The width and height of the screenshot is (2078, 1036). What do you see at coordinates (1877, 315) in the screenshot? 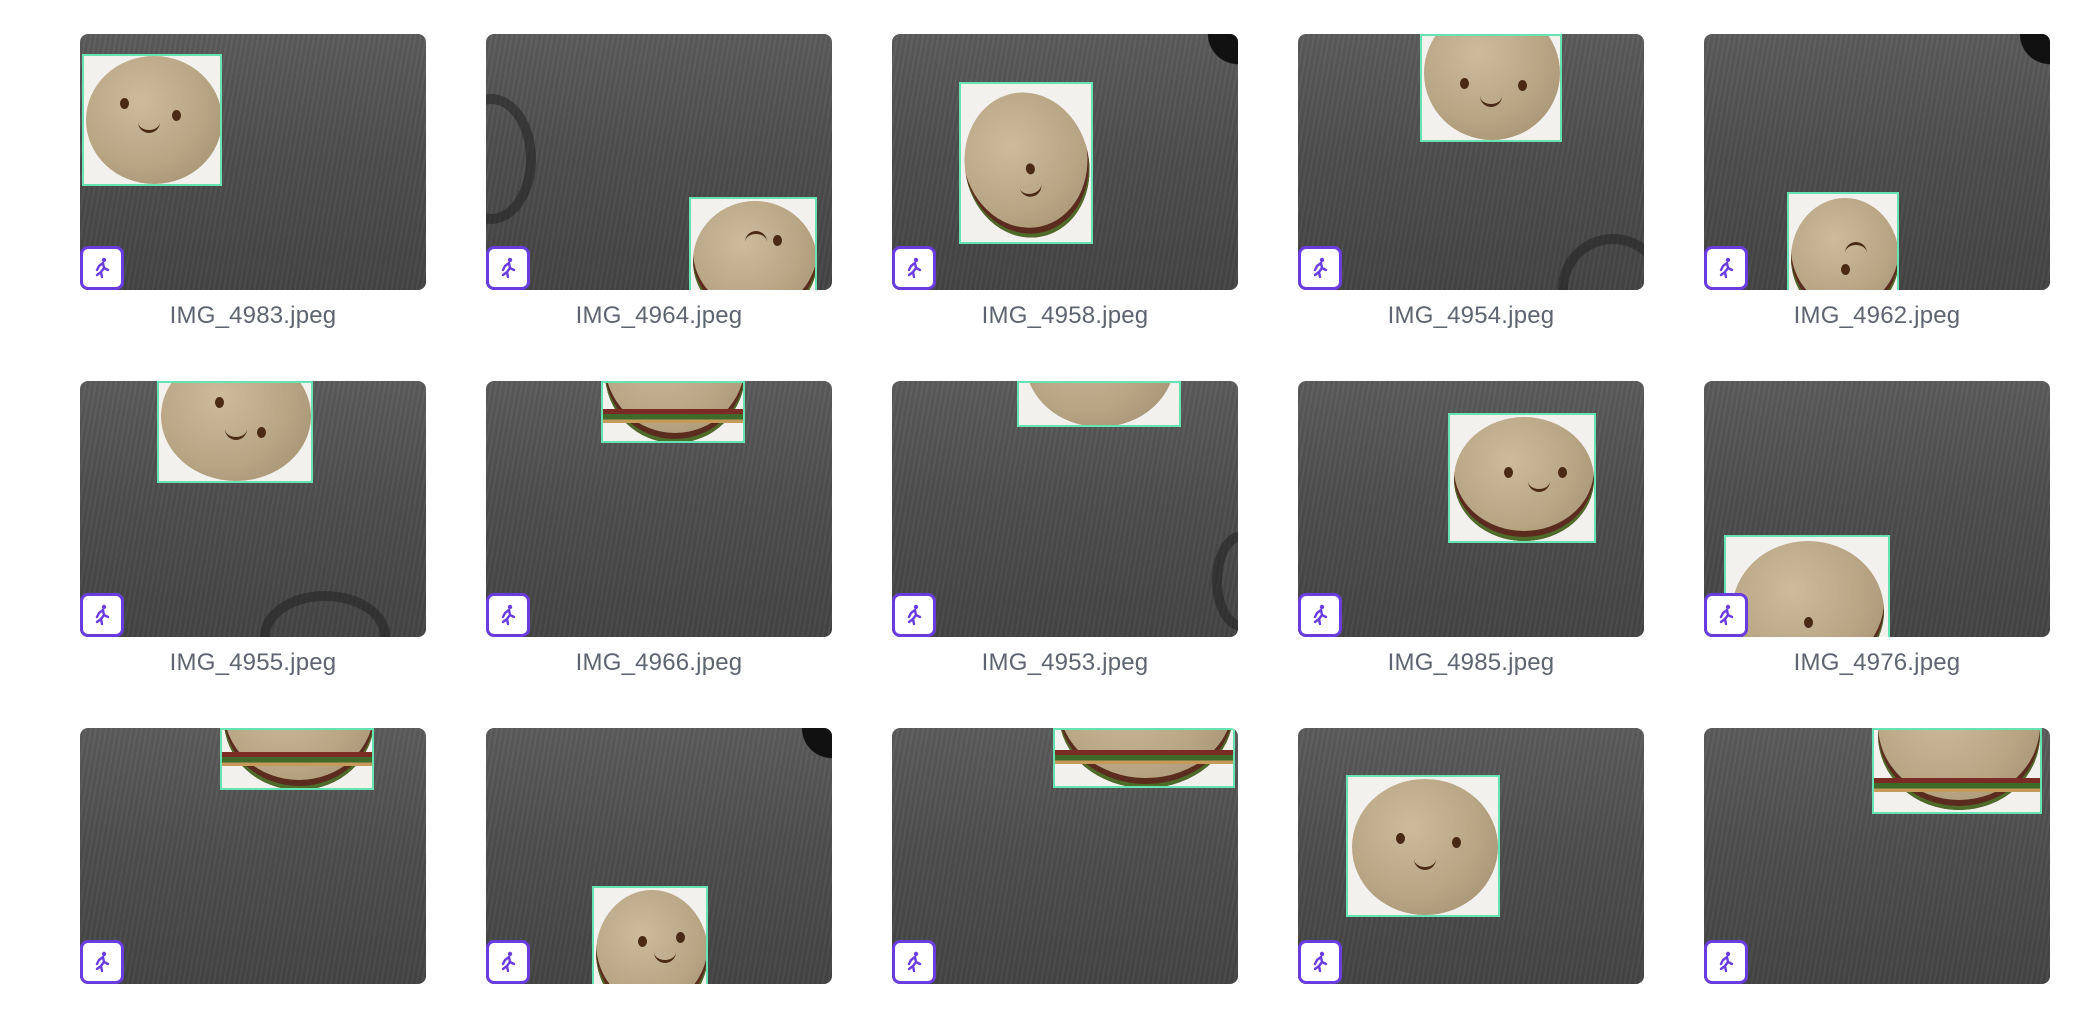
I see `image-filename: IMG_4962.jpeg` at bounding box center [1877, 315].